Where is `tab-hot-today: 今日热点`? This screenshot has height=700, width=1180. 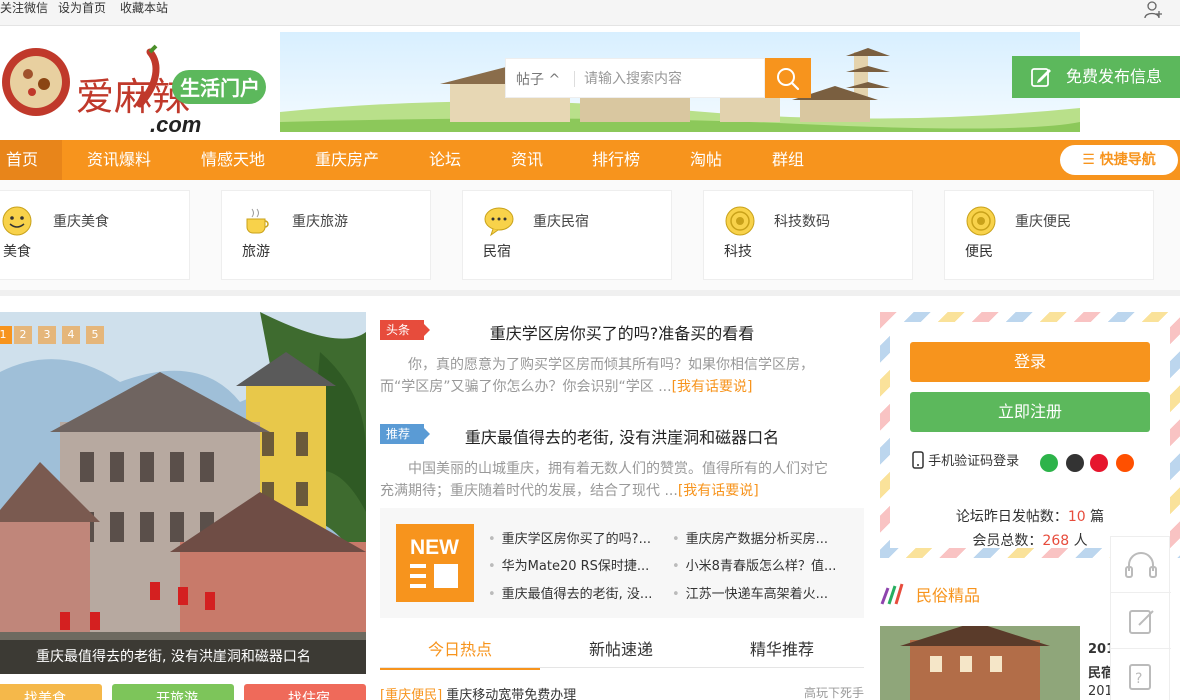 tab-hot-today: 今日热点 is located at coordinates (460, 651).